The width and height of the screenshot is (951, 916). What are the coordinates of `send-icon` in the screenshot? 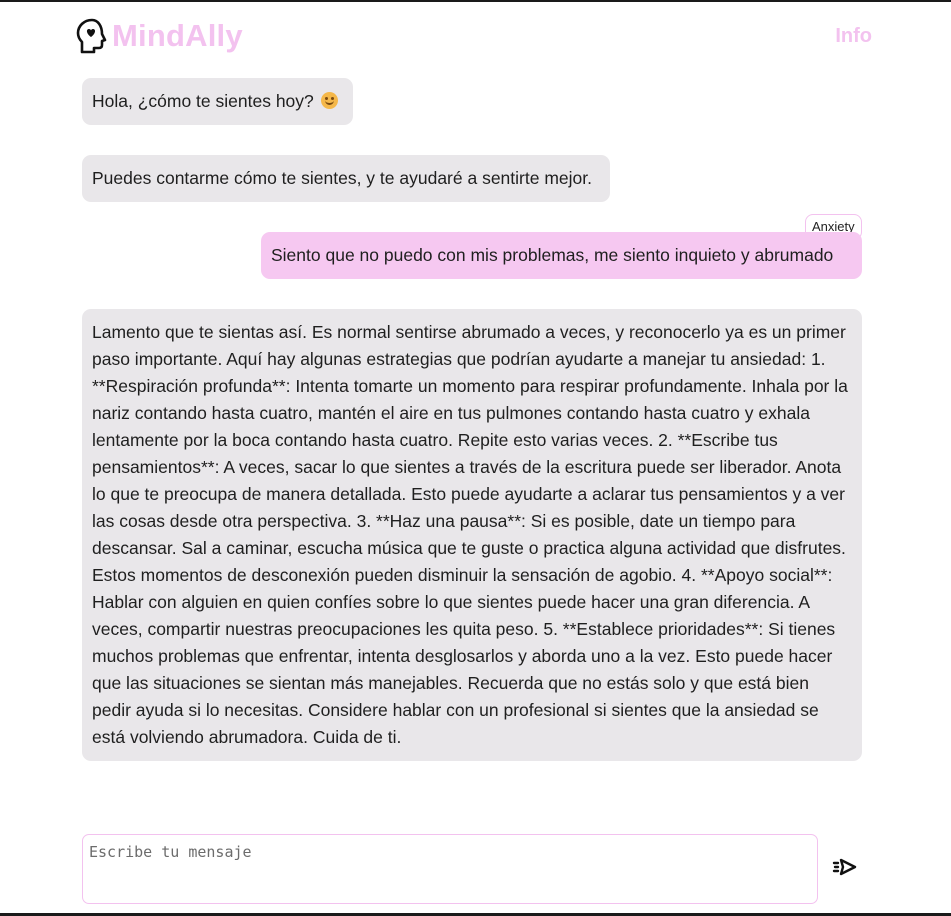 It's located at (844, 867).